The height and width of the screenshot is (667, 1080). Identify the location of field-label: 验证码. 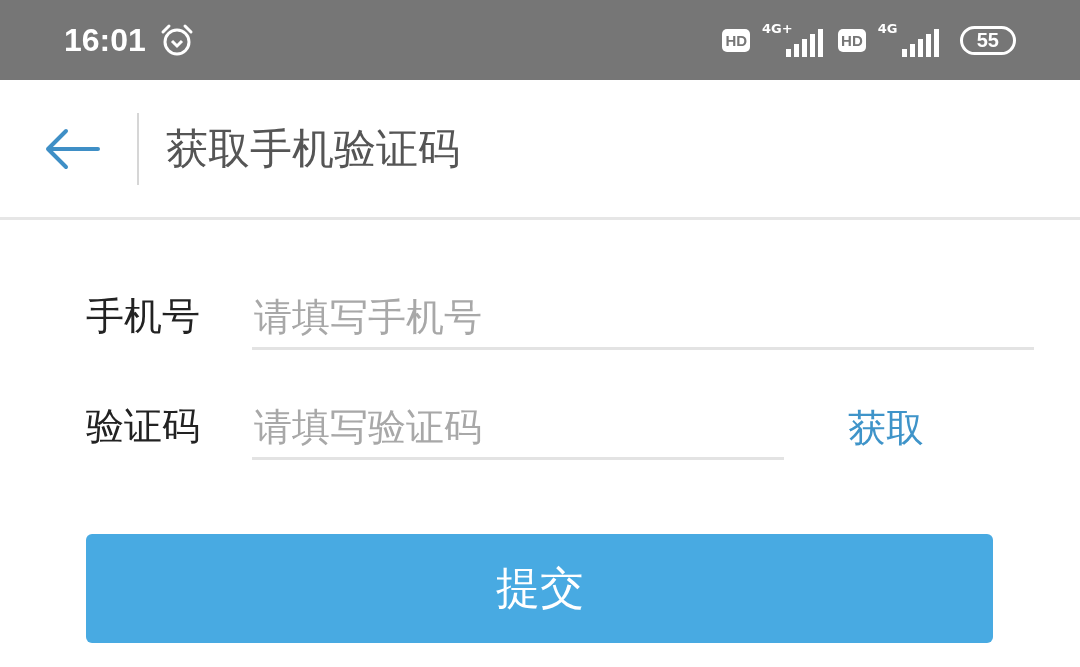
(143, 426).